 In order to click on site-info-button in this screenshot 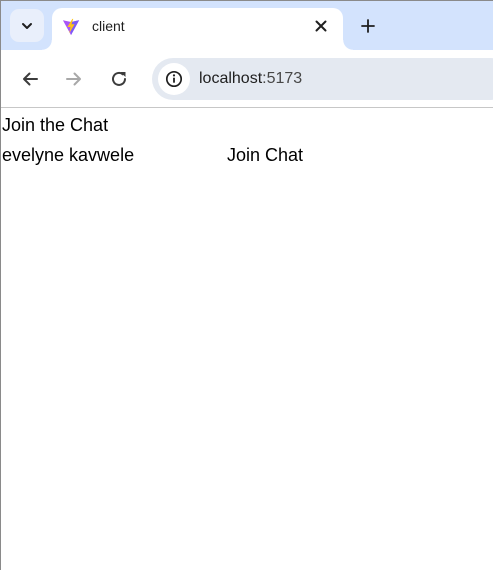, I will do `click(174, 79)`.